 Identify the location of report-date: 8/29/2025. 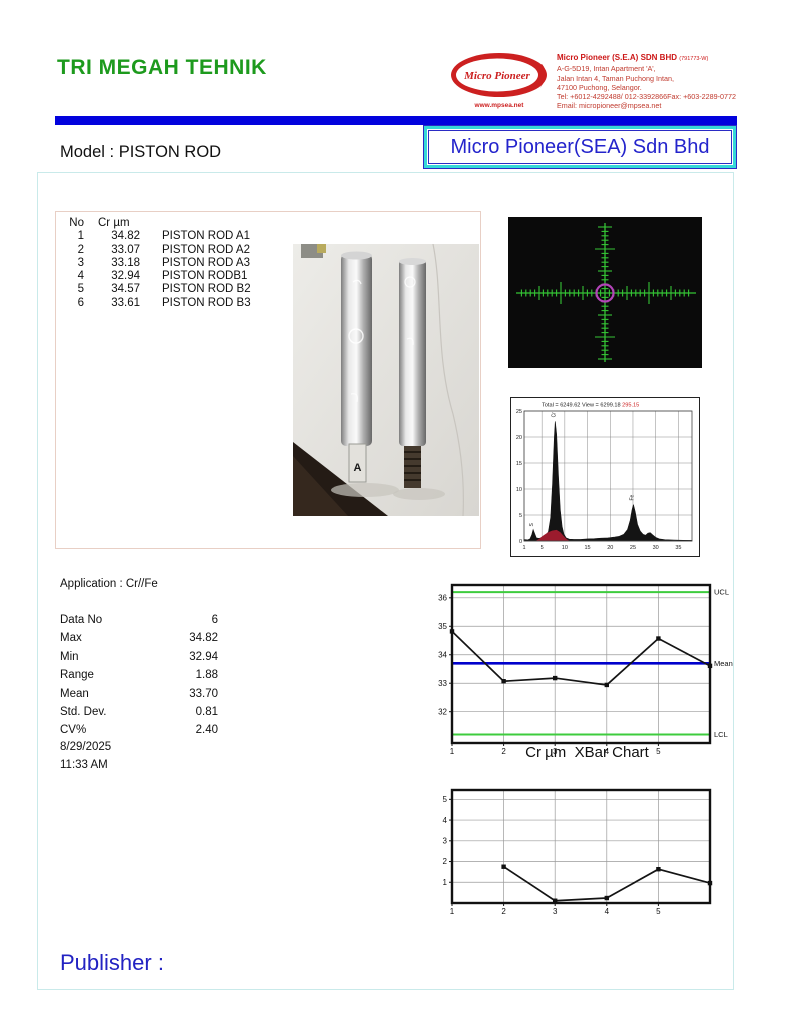
(86, 747).